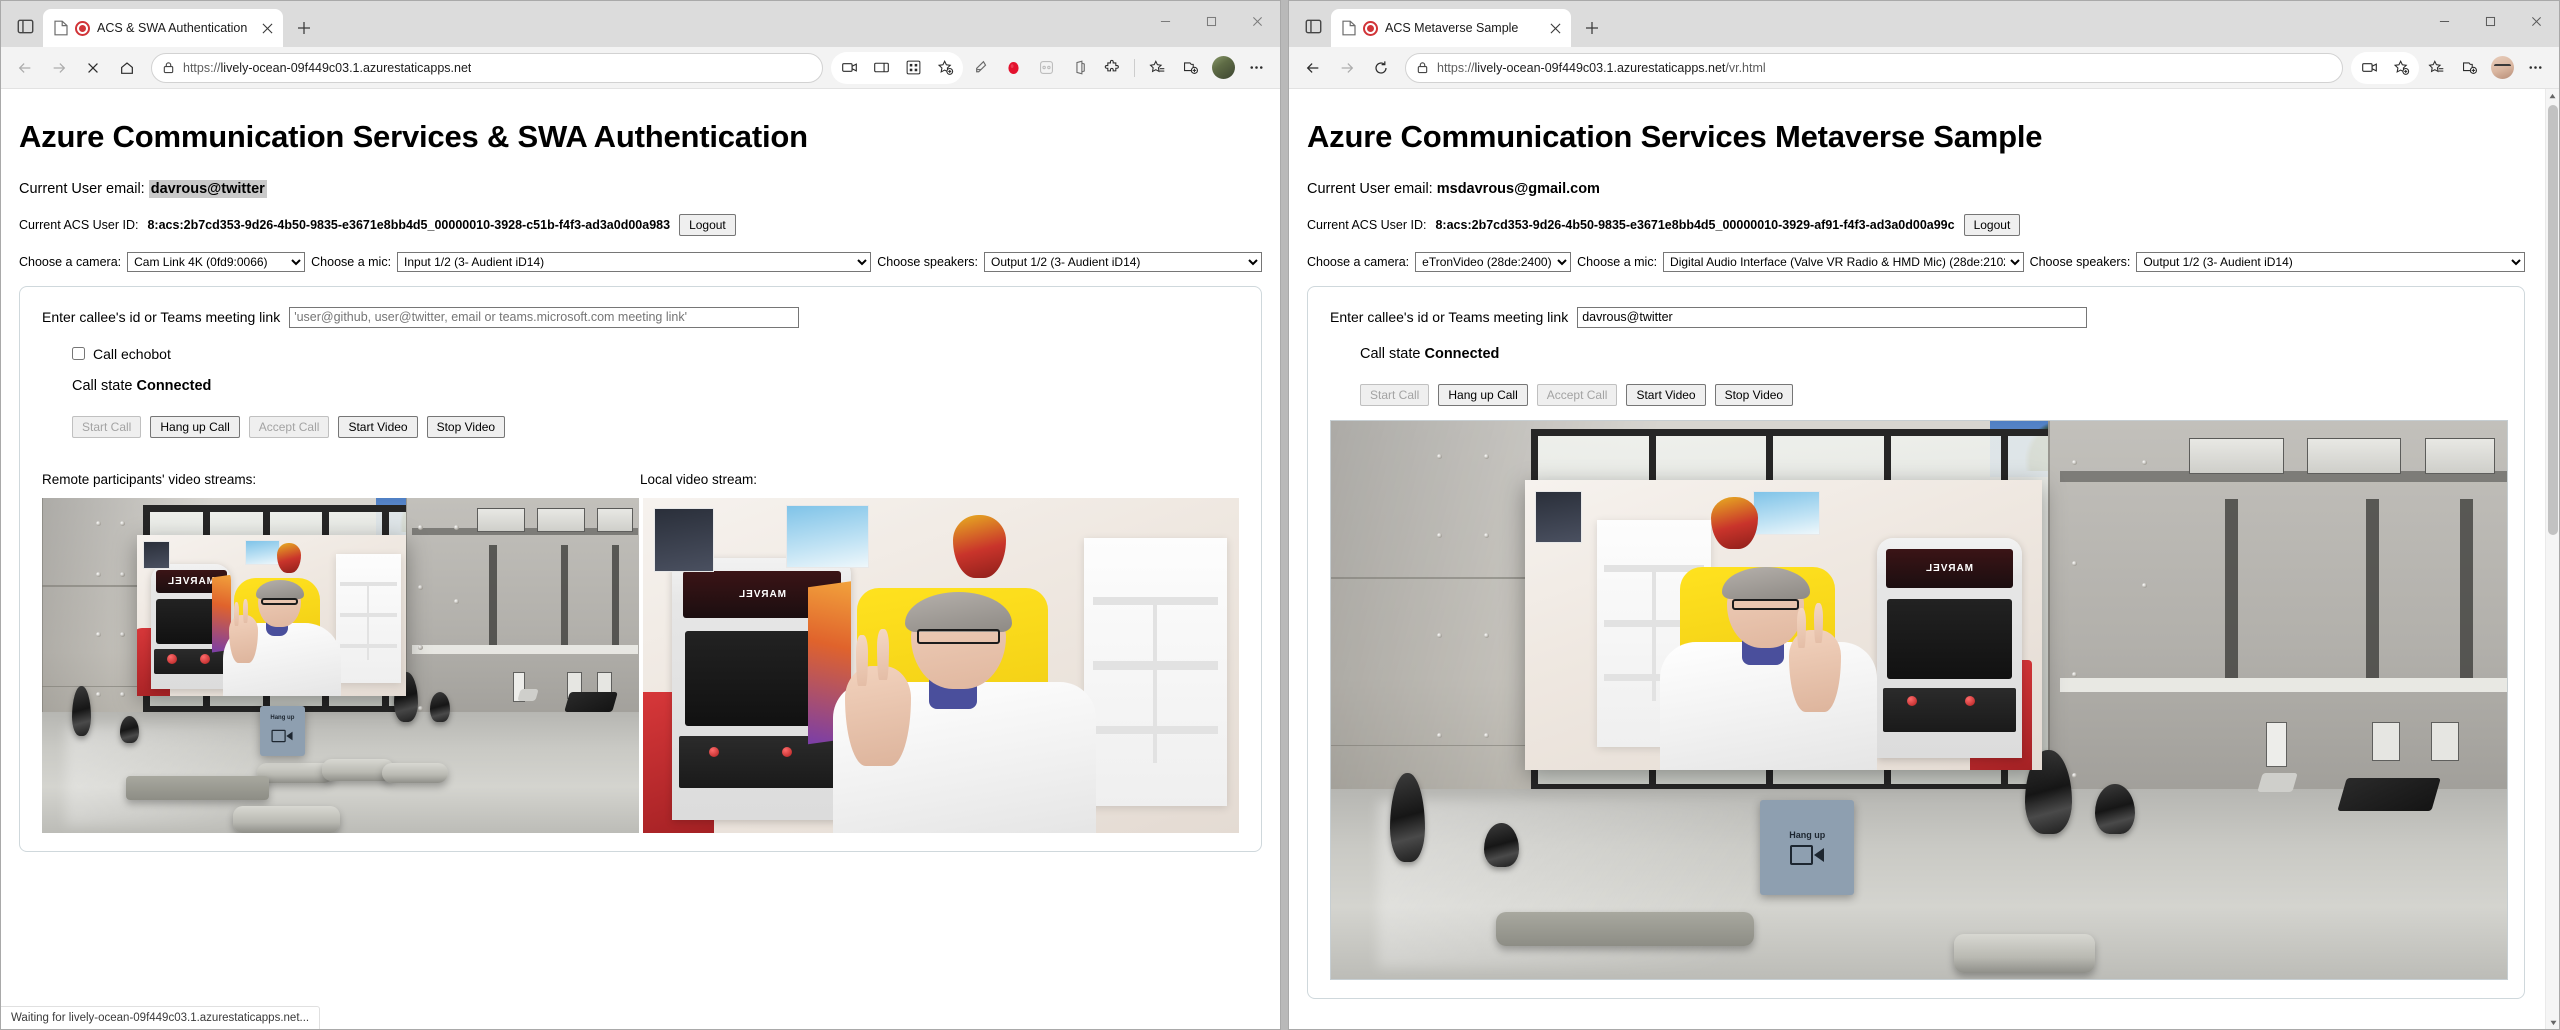  Describe the element at coordinates (1493, 261) in the screenshot. I see `camera-select: eTronVideo (28de:2400)` at that location.